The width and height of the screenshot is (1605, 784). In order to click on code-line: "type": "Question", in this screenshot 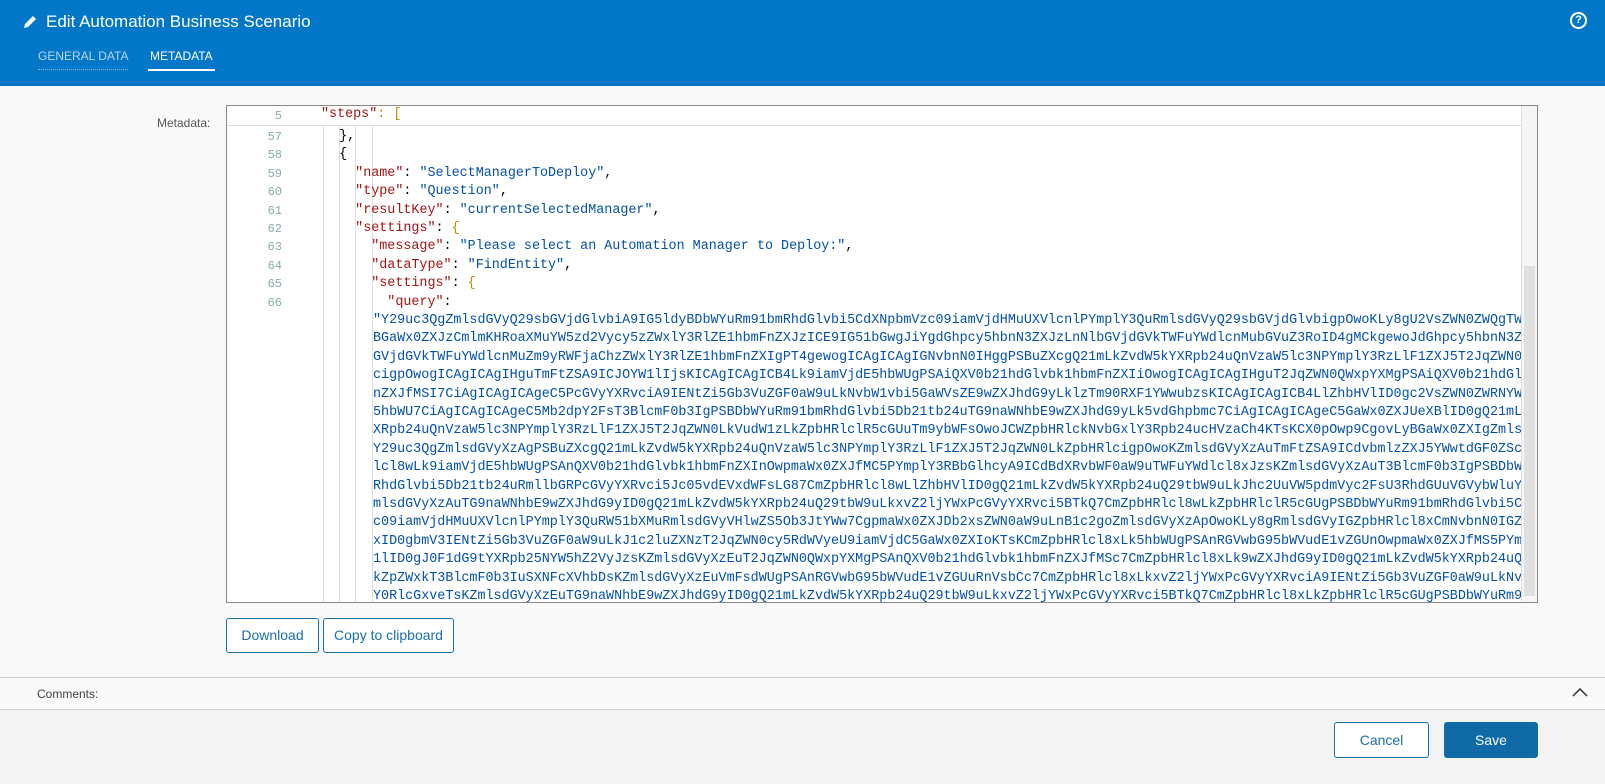, I will do `click(431, 192)`.